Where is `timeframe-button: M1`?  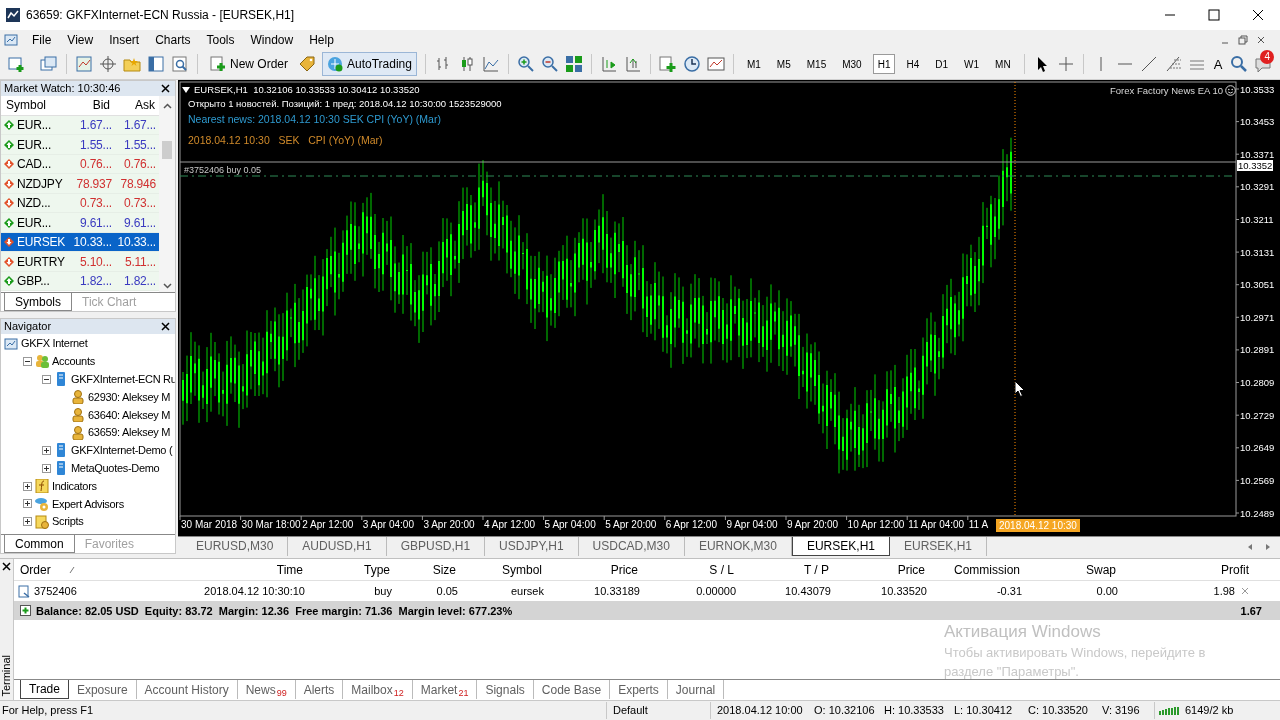
timeframe-button: M1 is located at coordinates (753, 64).